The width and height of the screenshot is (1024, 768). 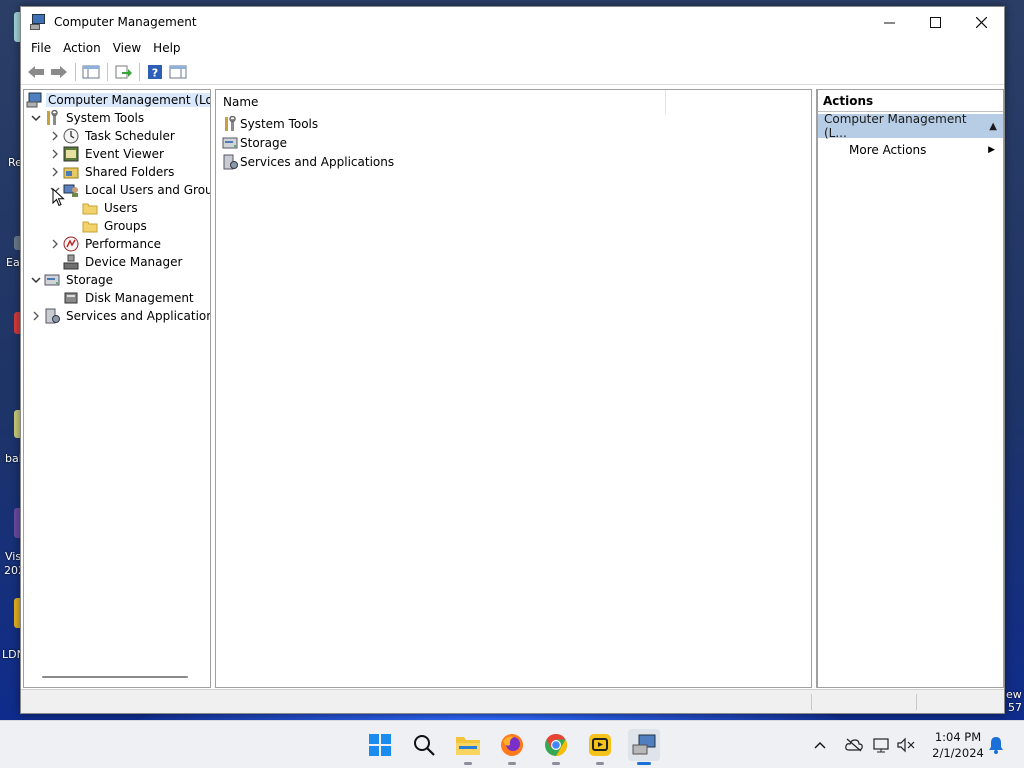 I want to click on horizontal-scrollbar, so click(x=115, y=677).